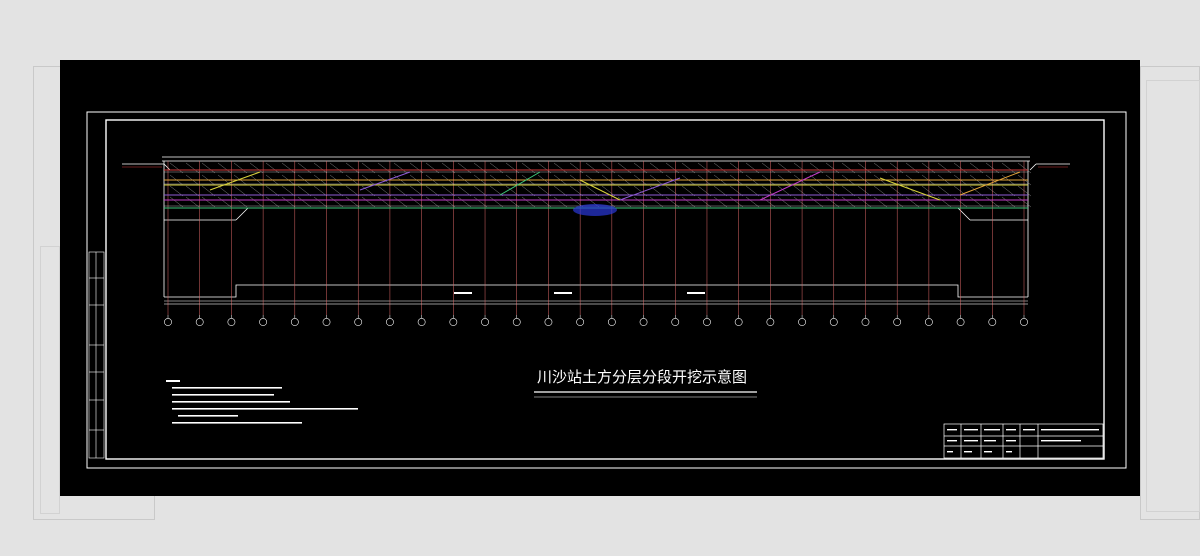 Image resolution: width=1200 pixels, height=556 pixels. I want to click on background-sheet-right-inner, so click(1173, 296).